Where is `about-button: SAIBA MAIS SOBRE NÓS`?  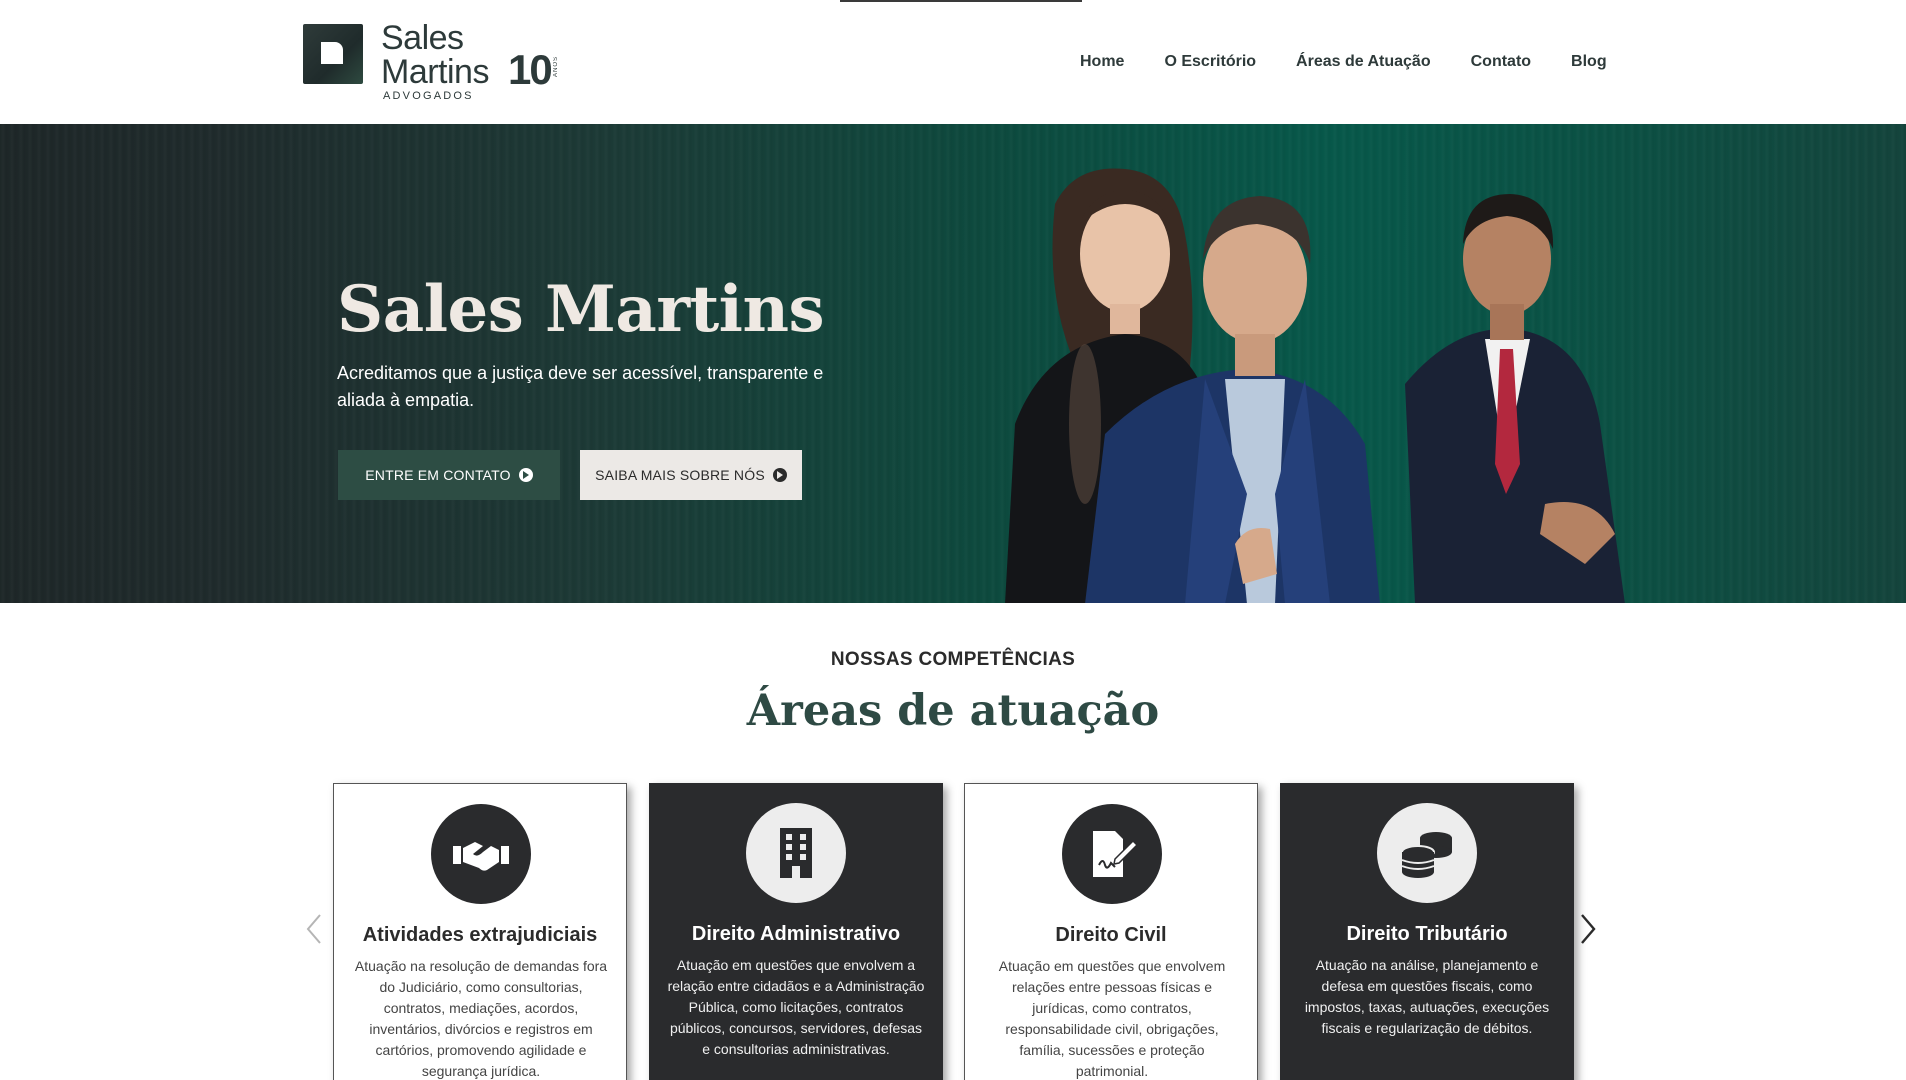 about-button: SAIBA MAIS SOBRE NÓS is located at coordinates (691, 475).